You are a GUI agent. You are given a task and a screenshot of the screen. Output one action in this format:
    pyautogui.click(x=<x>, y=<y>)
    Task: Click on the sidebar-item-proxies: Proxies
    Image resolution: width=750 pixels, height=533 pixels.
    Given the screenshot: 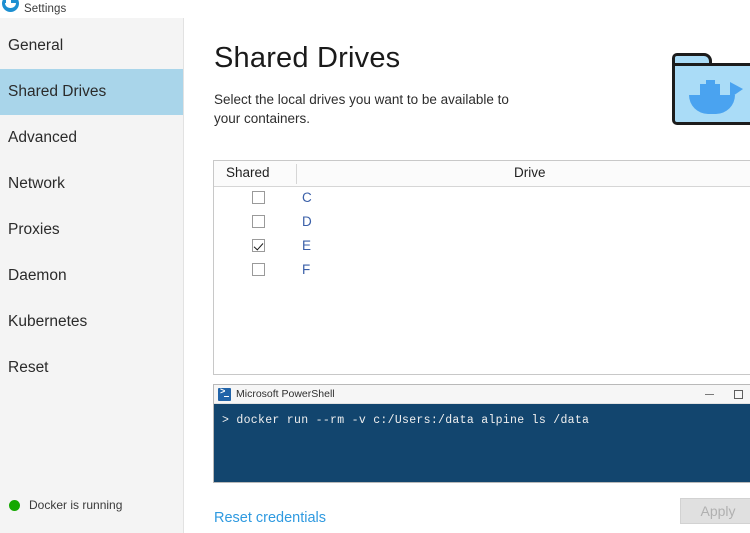 What is the action you would take?
    pyautogui.click(x=91, y=230)
    